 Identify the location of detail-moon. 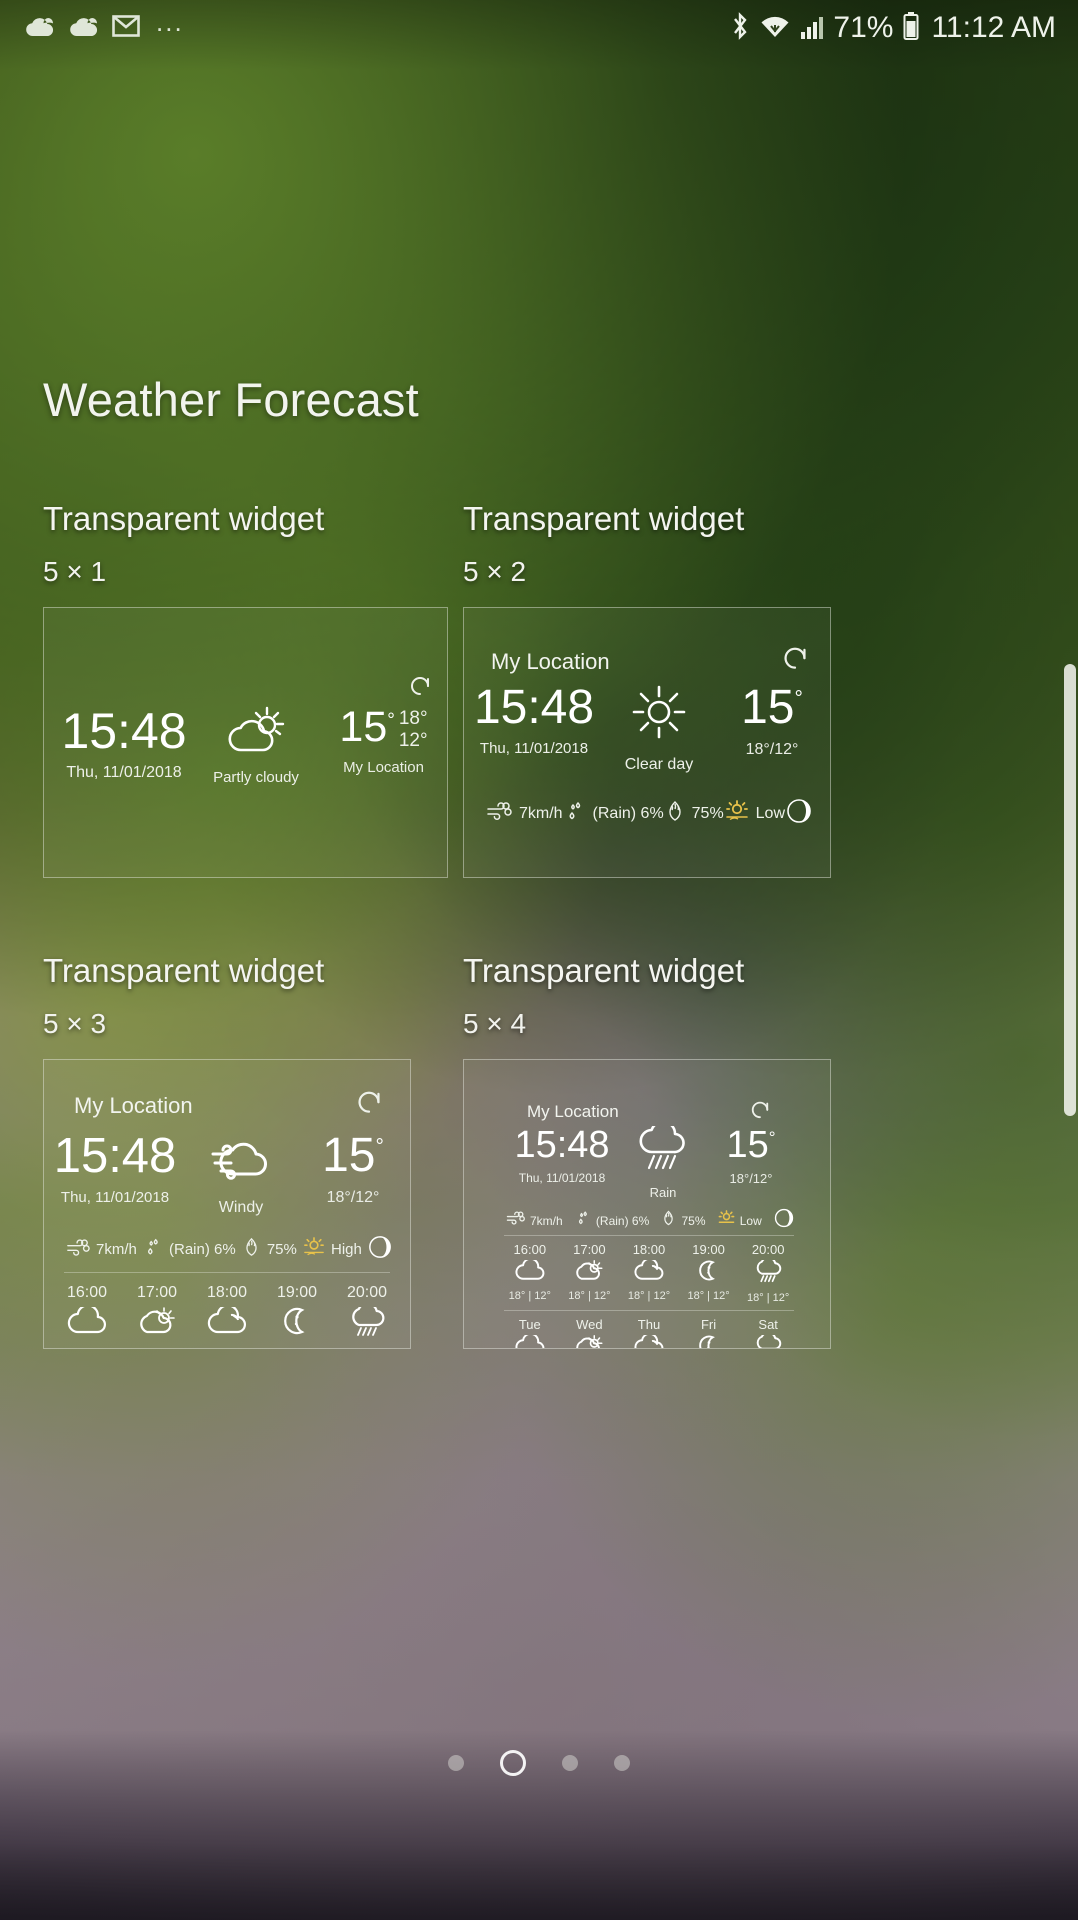
(784, 1220).